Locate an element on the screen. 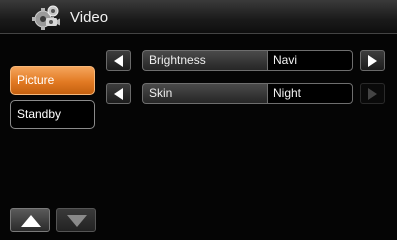  skin-value: Night is located at coordinates (310, 93).